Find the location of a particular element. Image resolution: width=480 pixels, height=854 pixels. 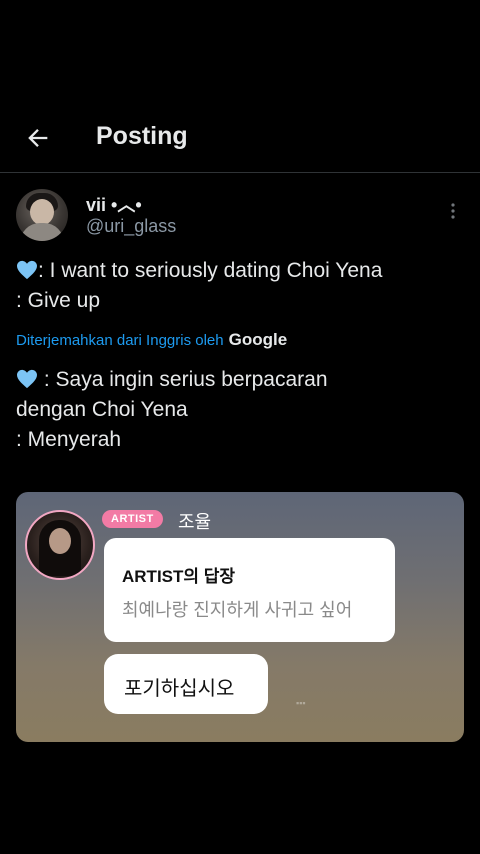

translation-label: Diterjemahkan dari Inggris oleh is located at coordinates (120, 340).